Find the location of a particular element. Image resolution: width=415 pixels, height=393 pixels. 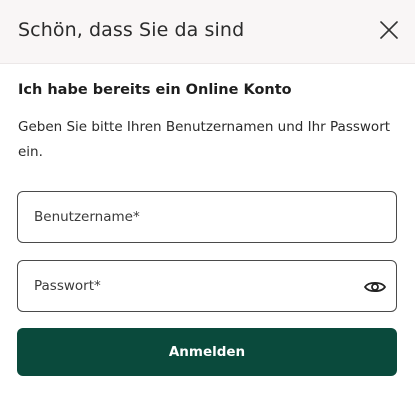

password-field-wrapper is located at coordinates (207, 286).